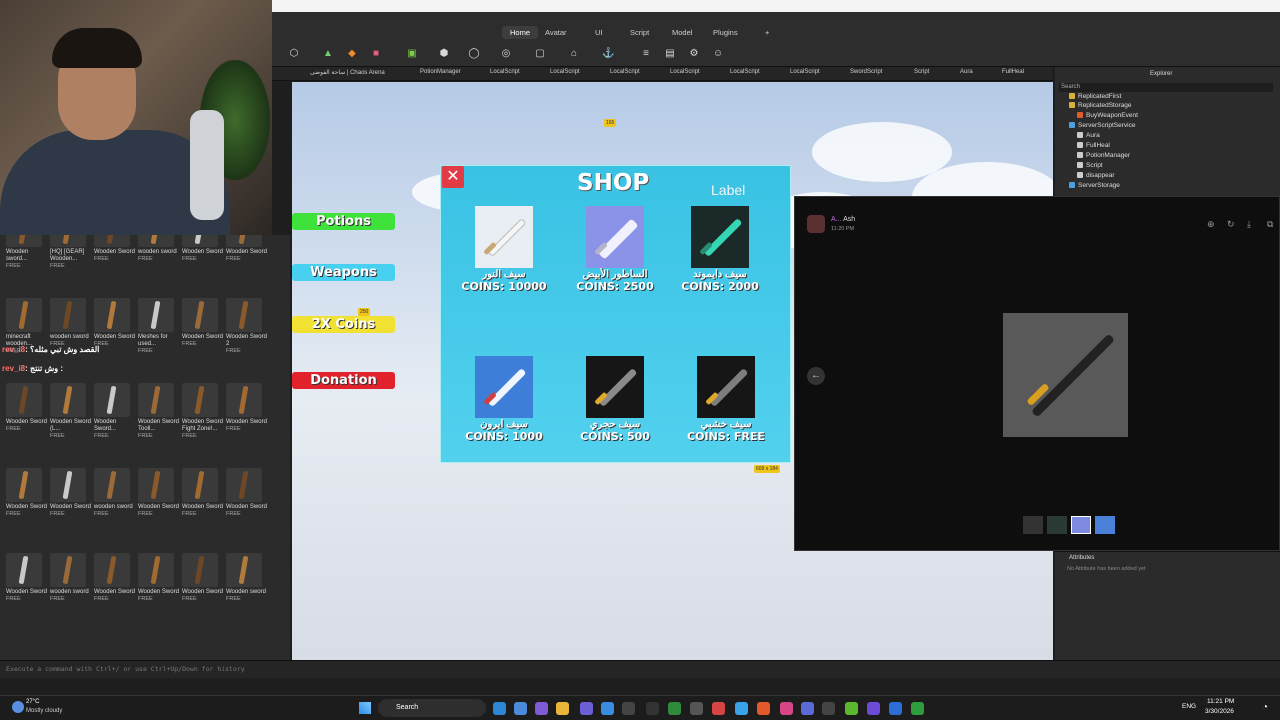 The image size is (1280, 720). Describe the element at coordinates (639, 32) in the screenshot. I see `tab-script: Script` at that location.